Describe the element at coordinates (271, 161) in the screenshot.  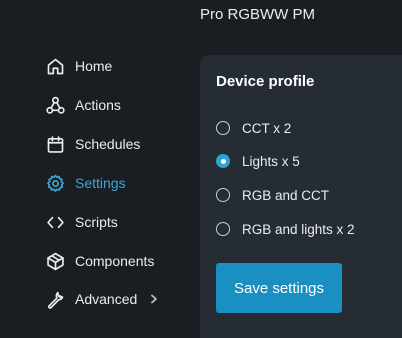
I see `radio-label: Lights x 5` at that location.